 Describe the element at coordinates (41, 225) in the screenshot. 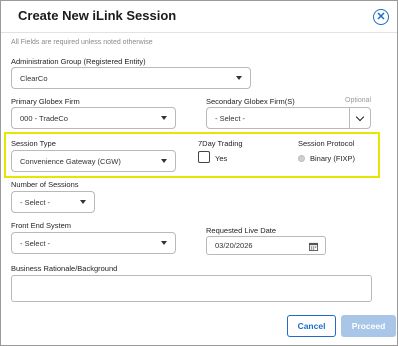

I see `front-end-label: Front End System` at that location.